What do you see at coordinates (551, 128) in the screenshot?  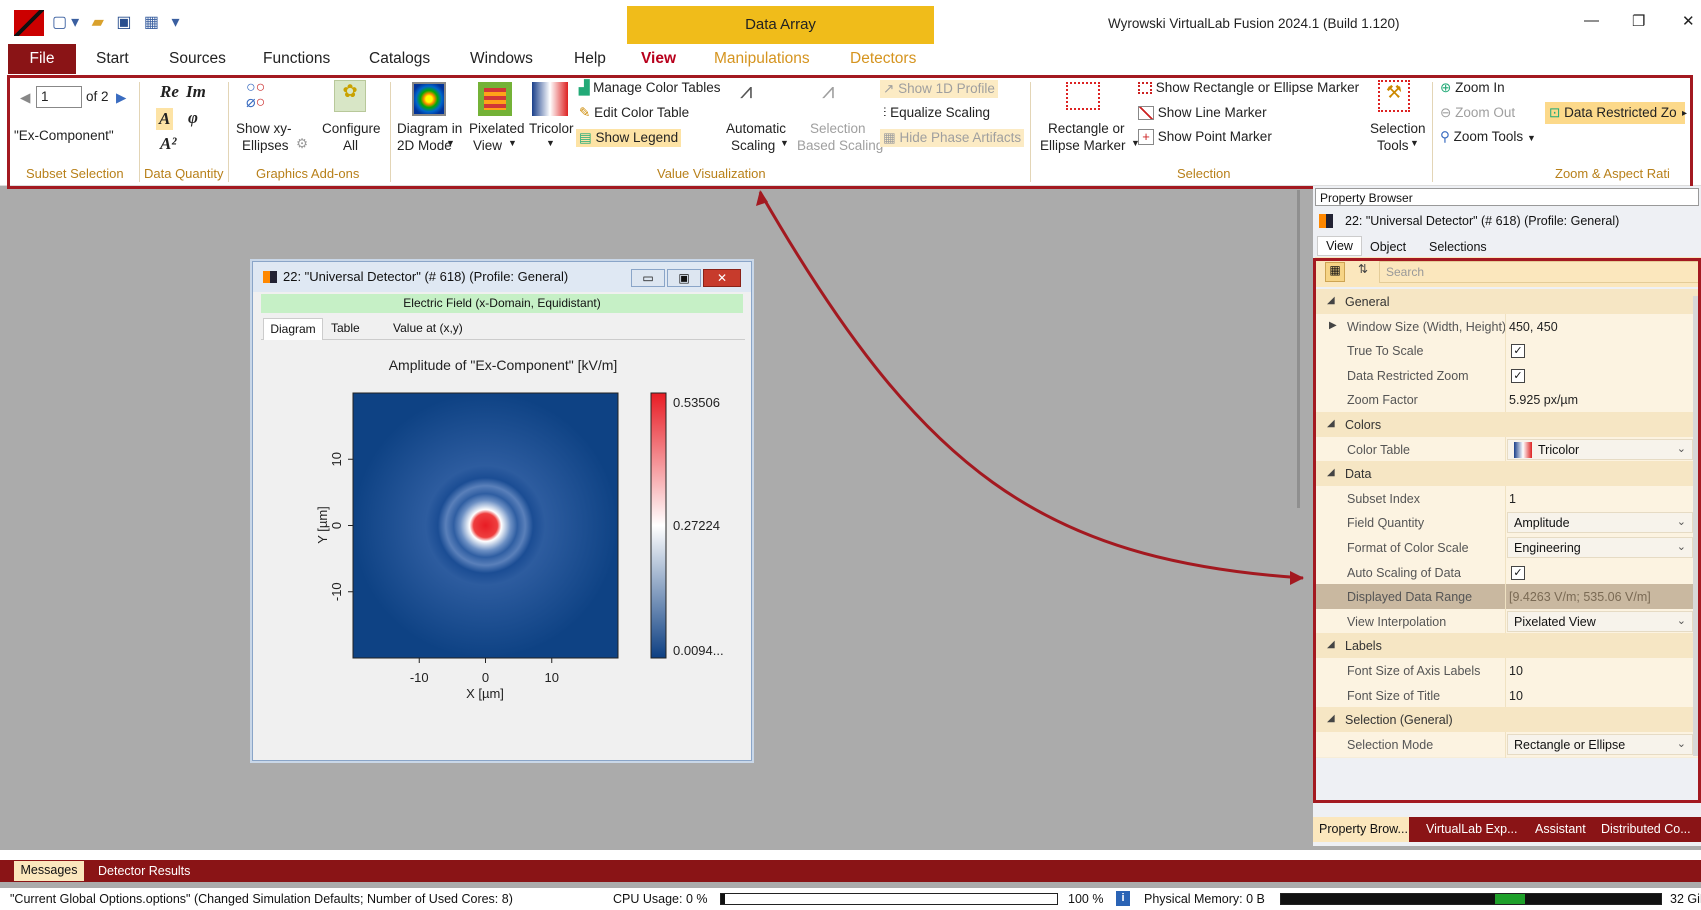 I see `tricolor-label: Tricolor` at bounding box center [551, 128].